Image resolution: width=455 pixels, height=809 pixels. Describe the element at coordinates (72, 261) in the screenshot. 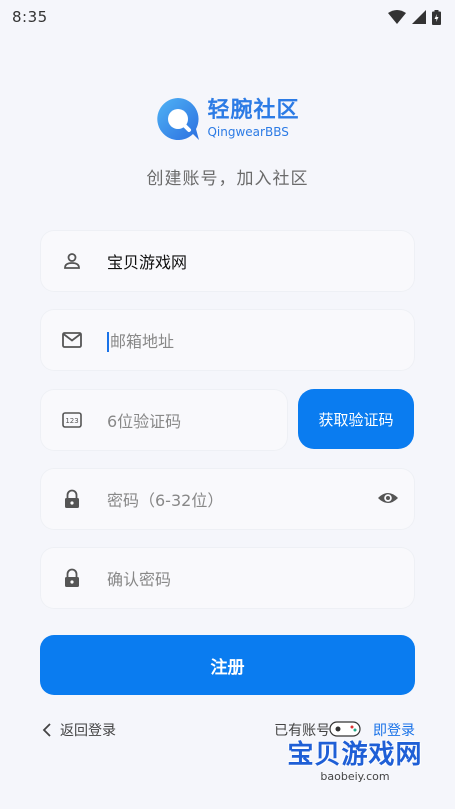

I see `user-icon` at that location.